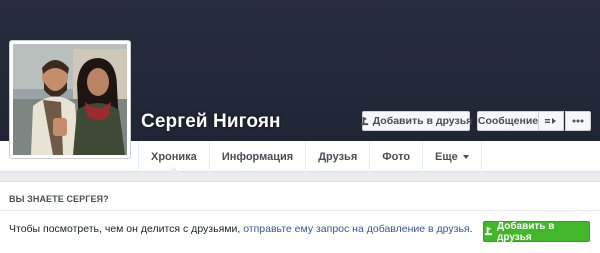  I want to click on follow-button, so click(551, 121).